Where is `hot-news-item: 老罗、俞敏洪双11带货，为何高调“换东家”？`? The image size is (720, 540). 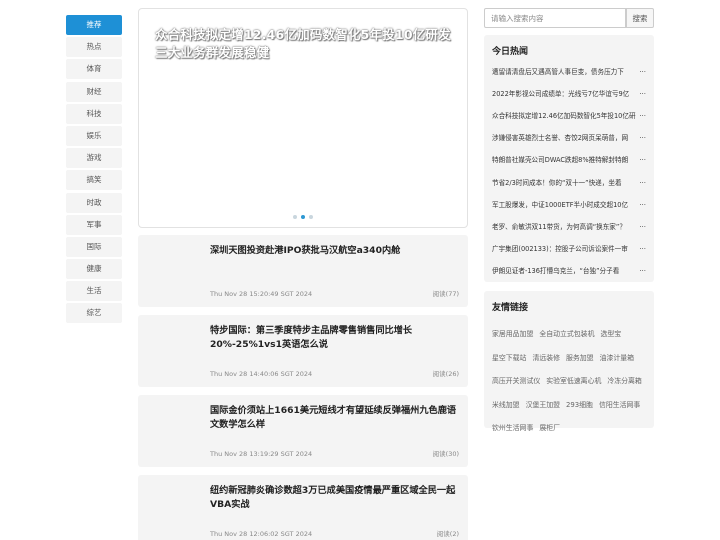
hot-news-item: 老罗、俞敏洪双11带货，为何高调“换东家”？ is located at coordinates (569, 225).